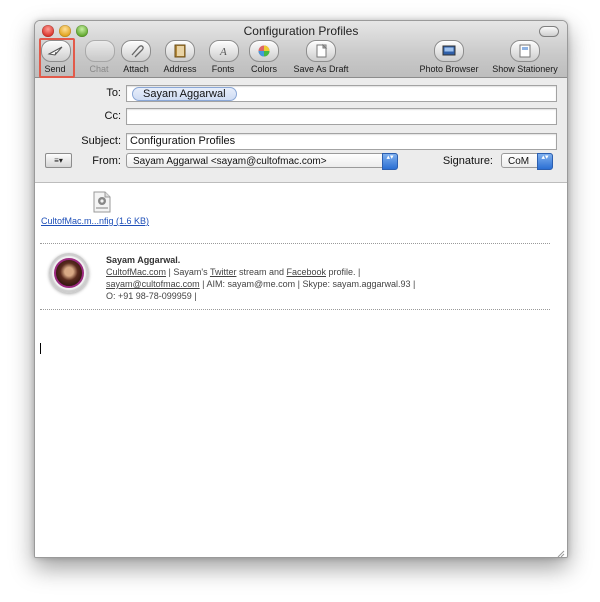 Image resolution: width=600 pixels, height=602 pixels. I want to click on svg-text: A, so click(223, 52).